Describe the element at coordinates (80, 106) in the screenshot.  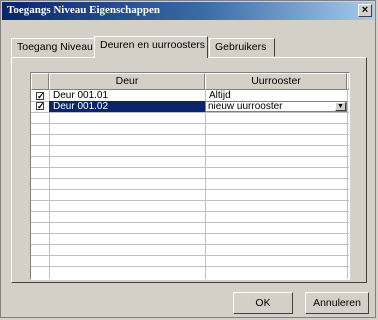
I see `row-2-deur: Deur 001.02` at that location.